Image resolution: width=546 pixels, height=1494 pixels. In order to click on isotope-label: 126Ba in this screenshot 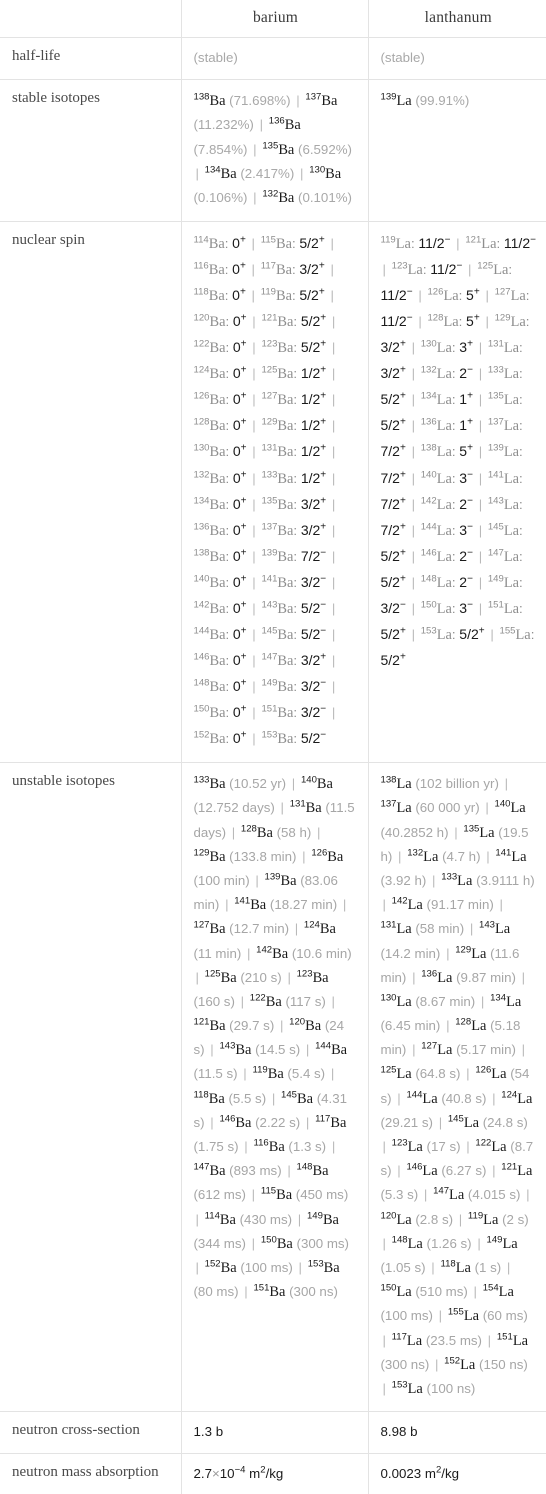, I will do `click(210, 400)`.